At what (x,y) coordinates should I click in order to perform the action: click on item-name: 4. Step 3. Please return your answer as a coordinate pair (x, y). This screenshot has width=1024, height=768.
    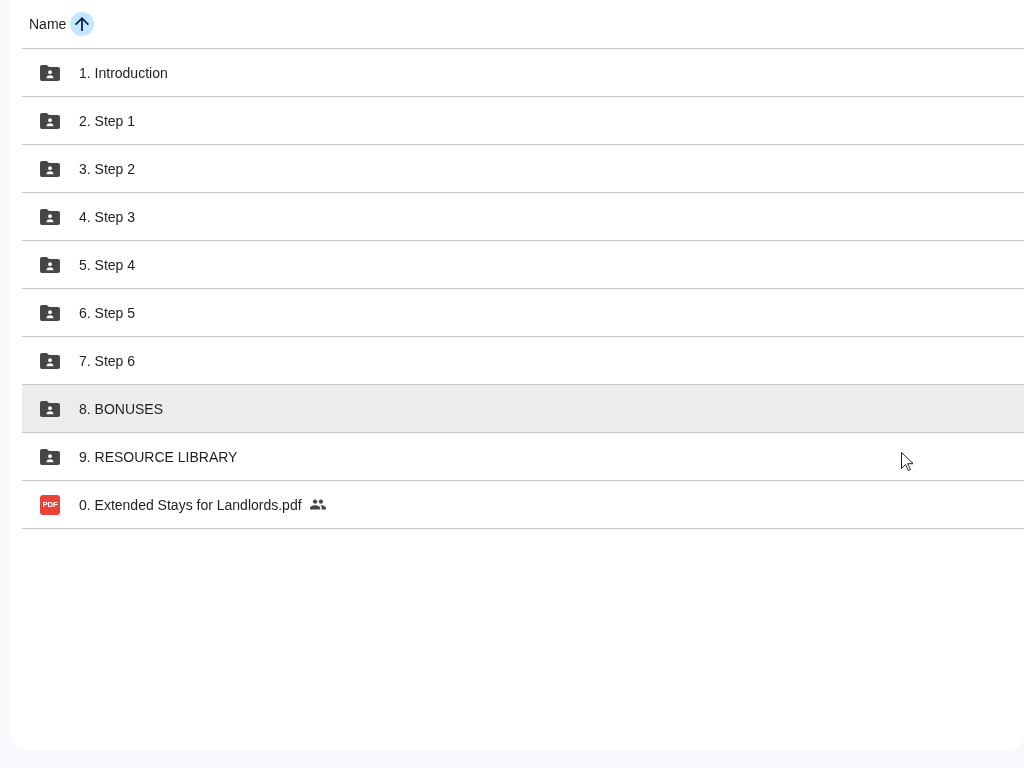
    Looking at the image, I should click on (107, 216).